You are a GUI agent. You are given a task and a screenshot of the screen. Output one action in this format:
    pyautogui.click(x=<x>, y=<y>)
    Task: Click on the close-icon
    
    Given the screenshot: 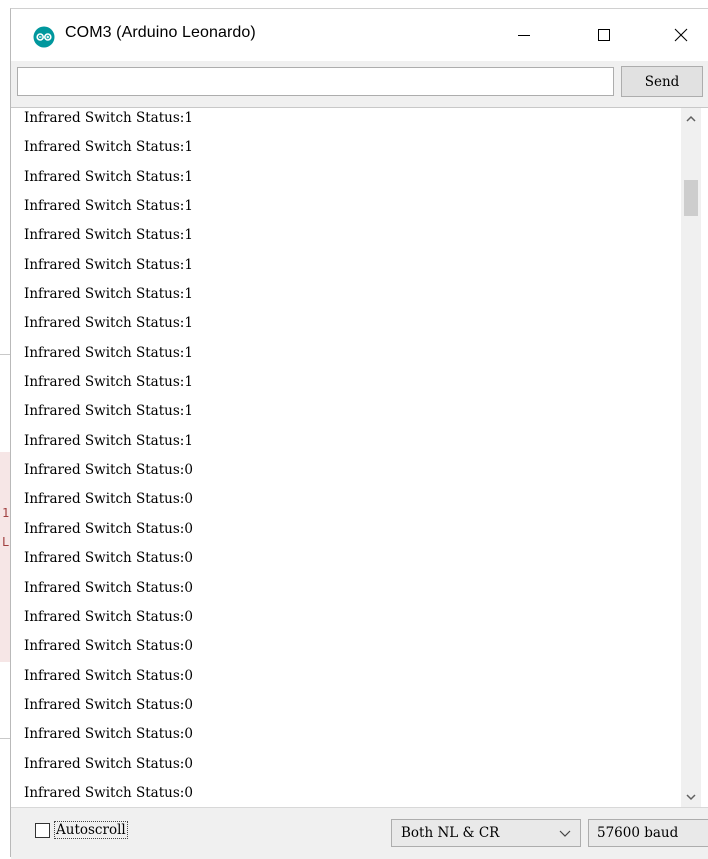 What is the action you would take?
    pyautogui.click(x=681, y=35)
    